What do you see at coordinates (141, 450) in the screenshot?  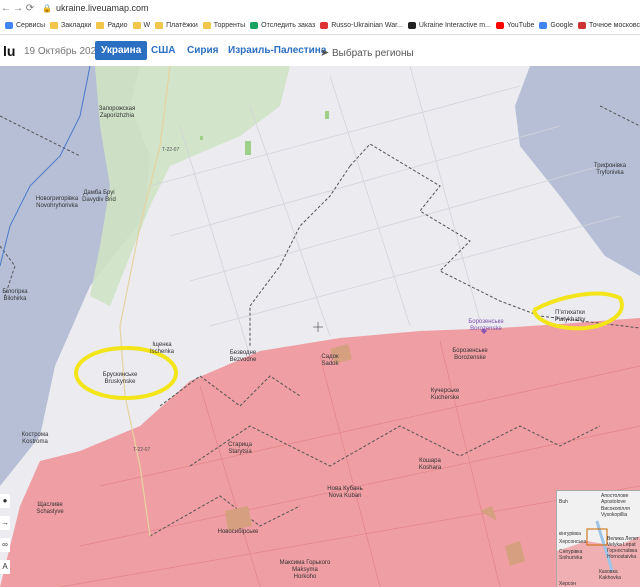 I see `road-label-t2207-south: T-22-07` at bounding box center [141, 450].